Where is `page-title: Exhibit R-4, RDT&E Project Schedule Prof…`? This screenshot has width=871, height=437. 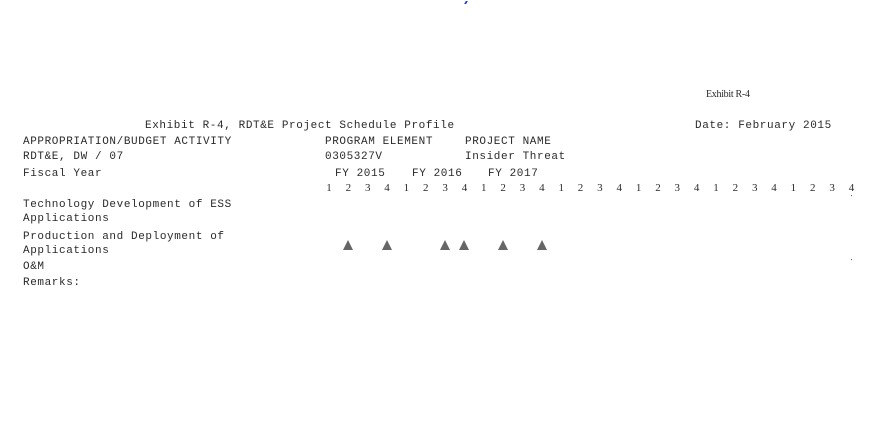
page-title: Exhibit R-4, RDT&E Project Schedule Prof… is located at coordinates (300, 126).